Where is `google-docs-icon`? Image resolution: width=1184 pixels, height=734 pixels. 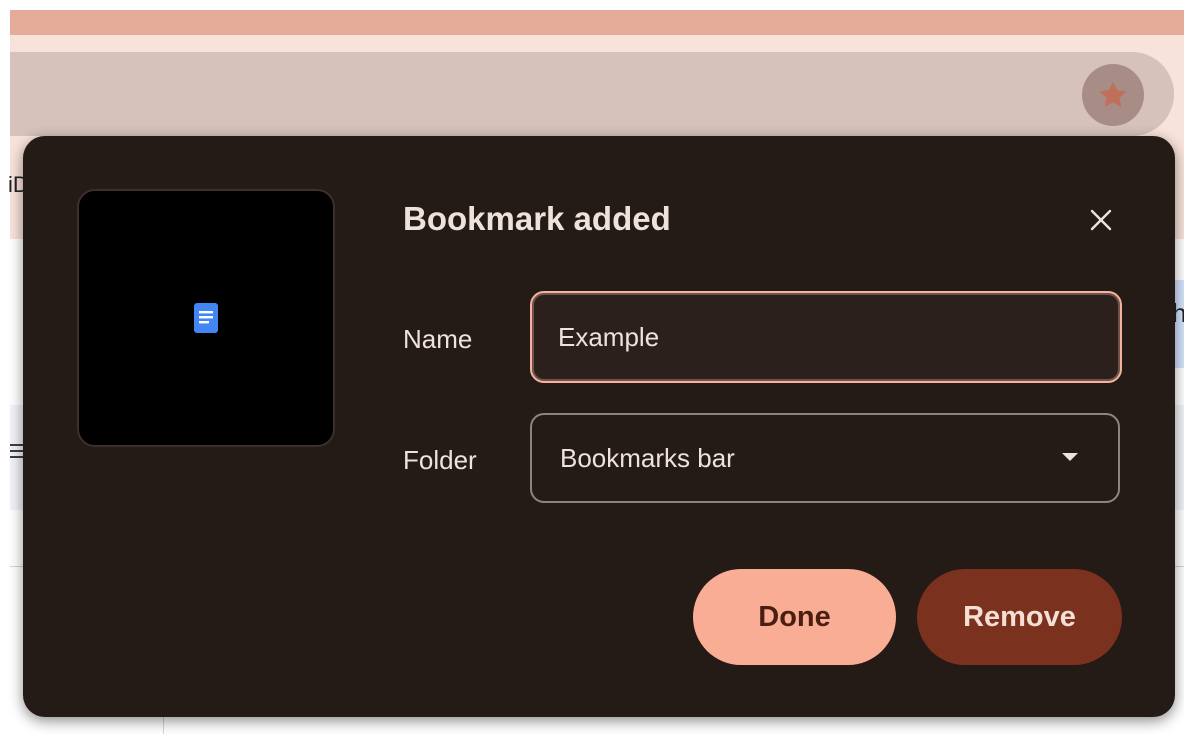 google-docs-icon is located at coordinates (206, 318).